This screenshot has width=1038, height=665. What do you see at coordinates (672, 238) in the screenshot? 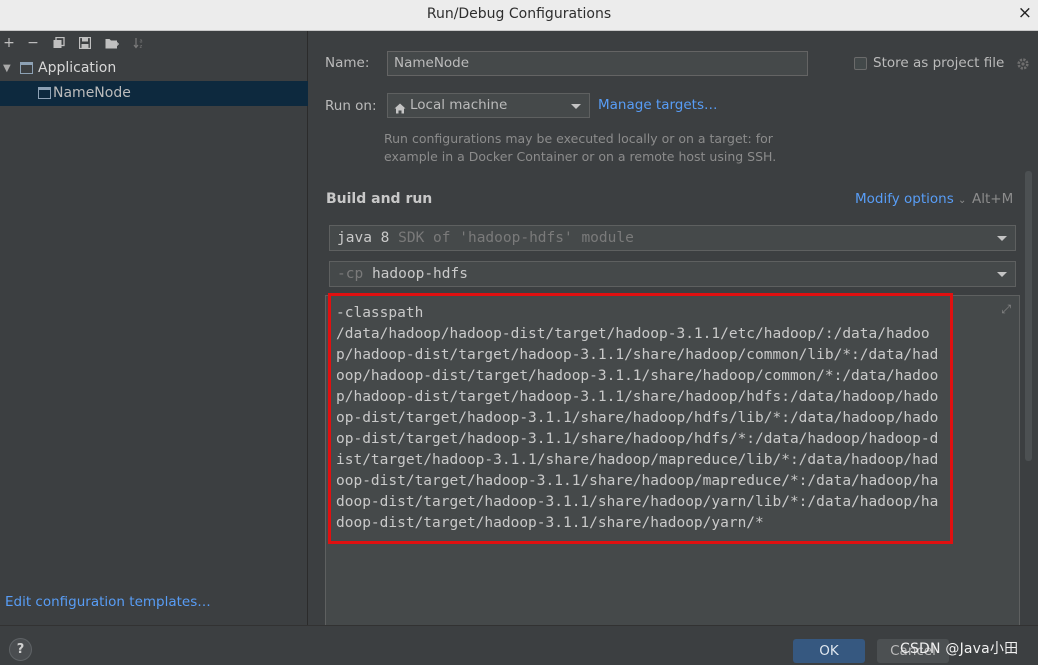
I see `jdk-select: java 8 SDK of 'hadoop-hdfs' module` at bounding box center [672, 238].